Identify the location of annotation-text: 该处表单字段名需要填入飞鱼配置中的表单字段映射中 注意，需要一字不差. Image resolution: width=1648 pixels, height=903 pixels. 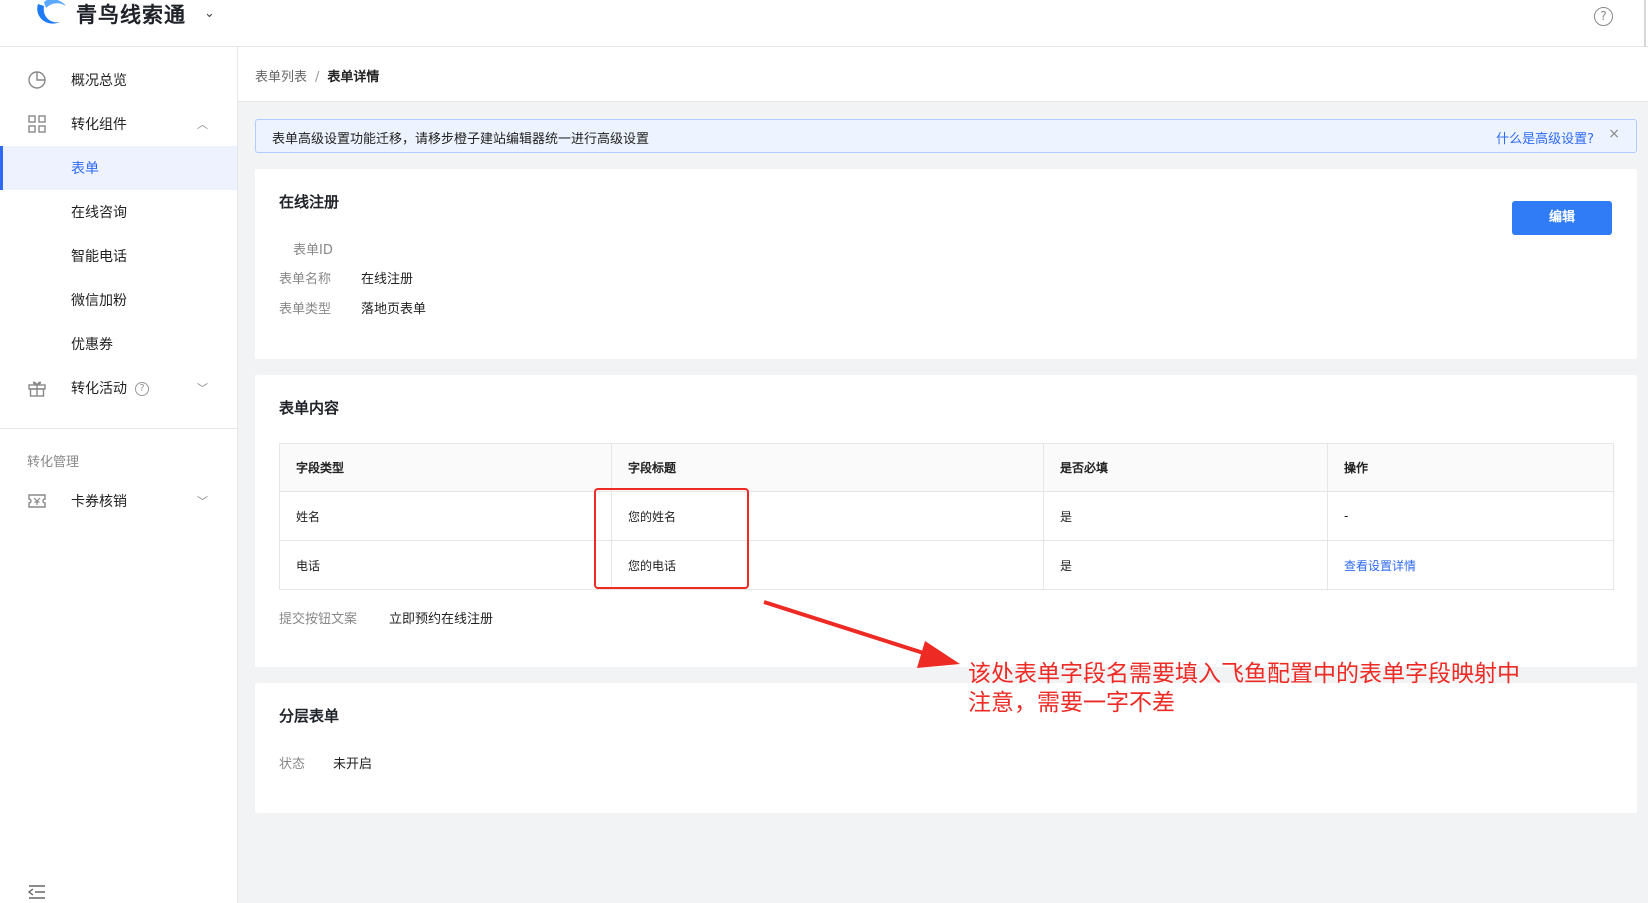
(1268, 689).